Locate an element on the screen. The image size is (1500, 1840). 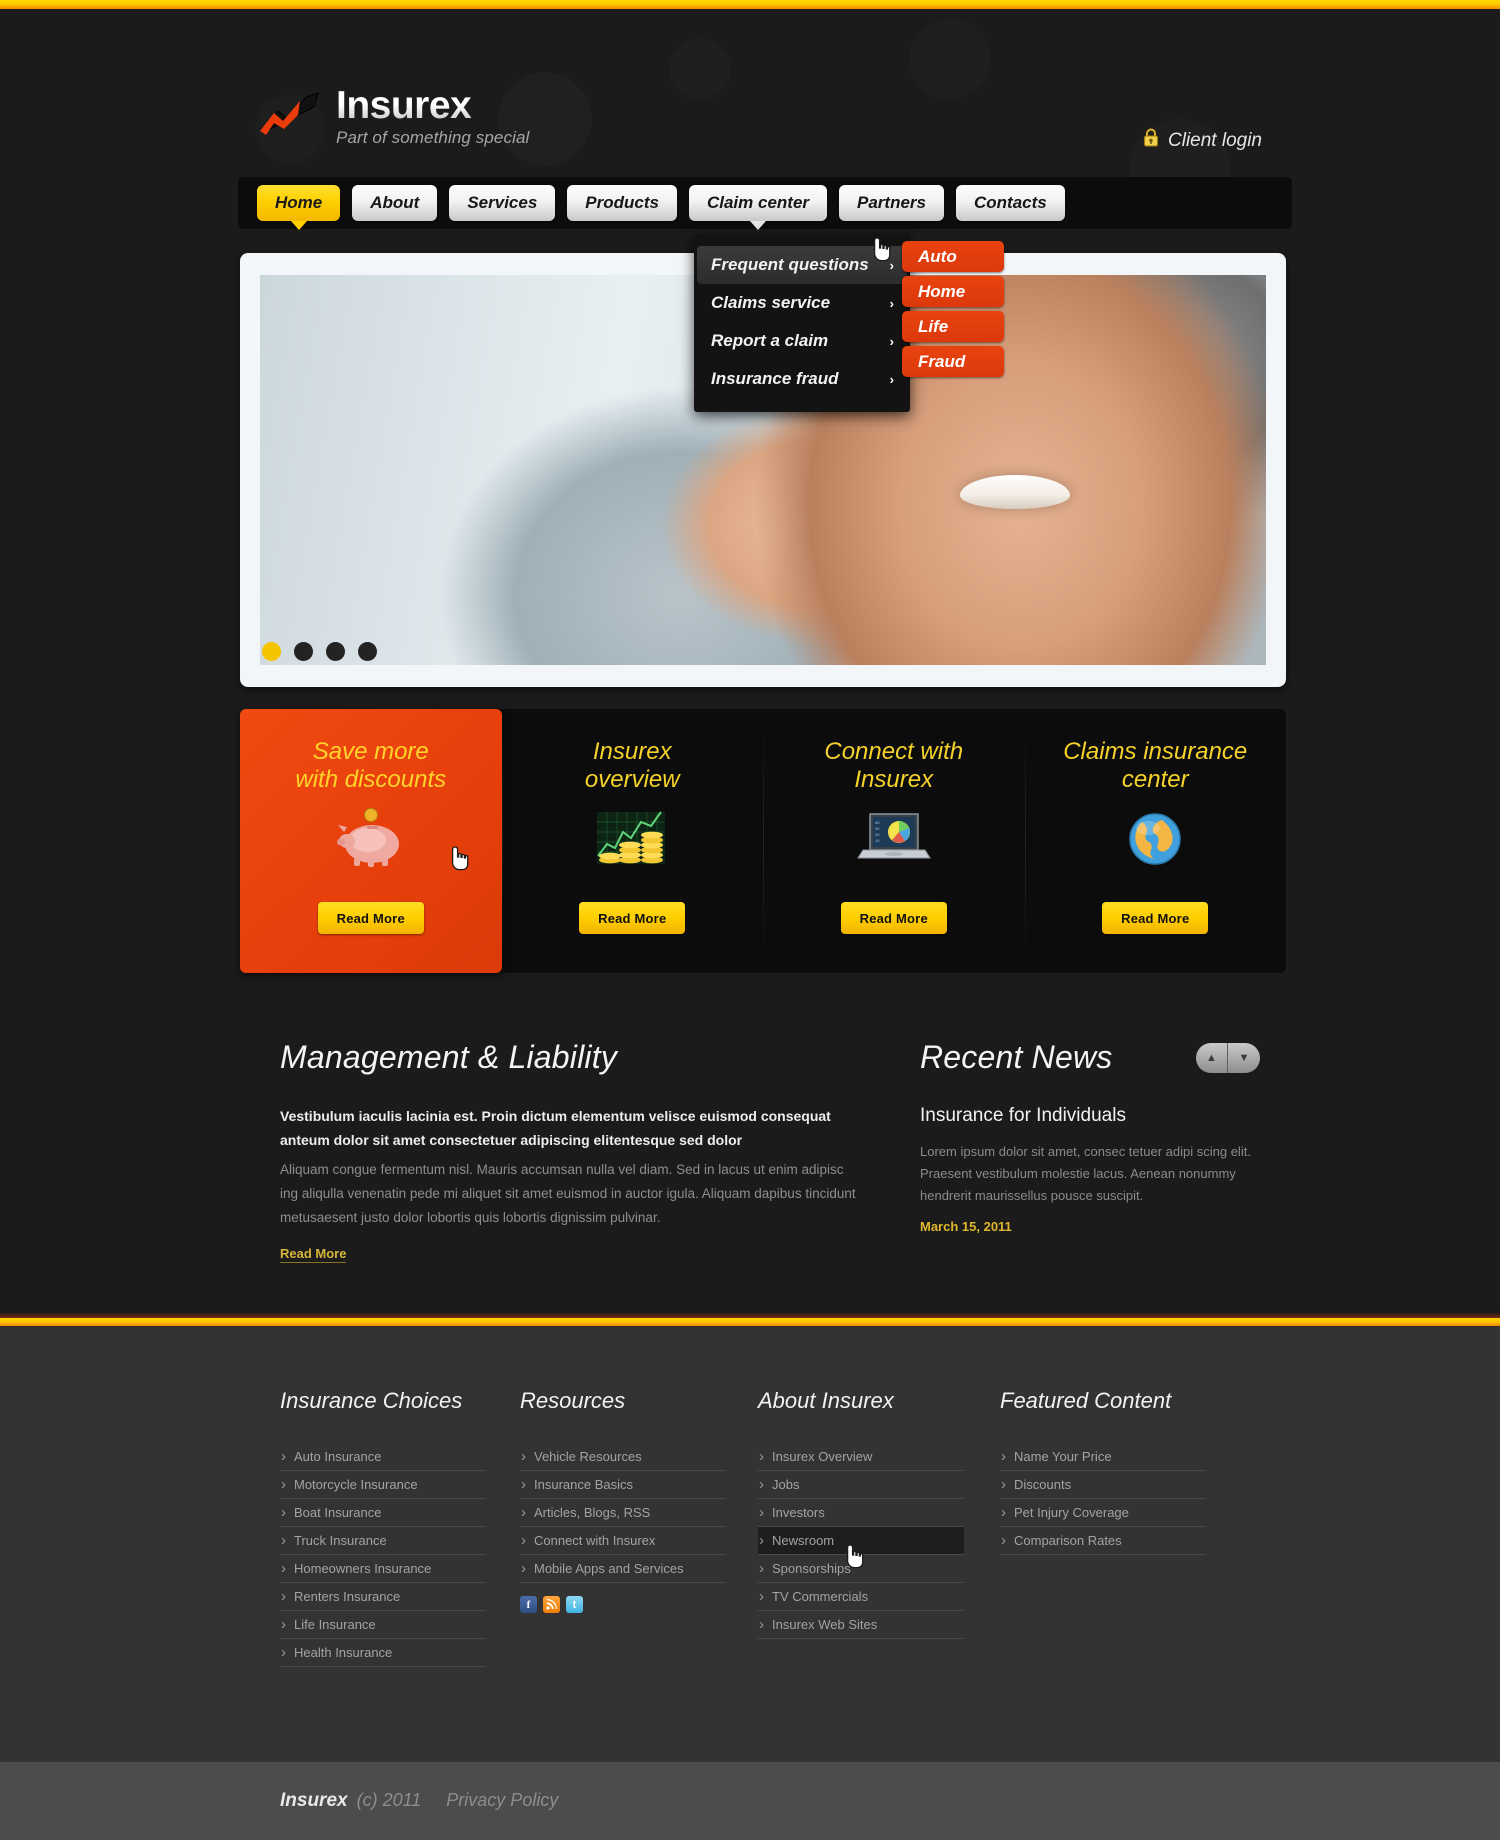
nav-item-products: Products is located at coordinates (622, 203).